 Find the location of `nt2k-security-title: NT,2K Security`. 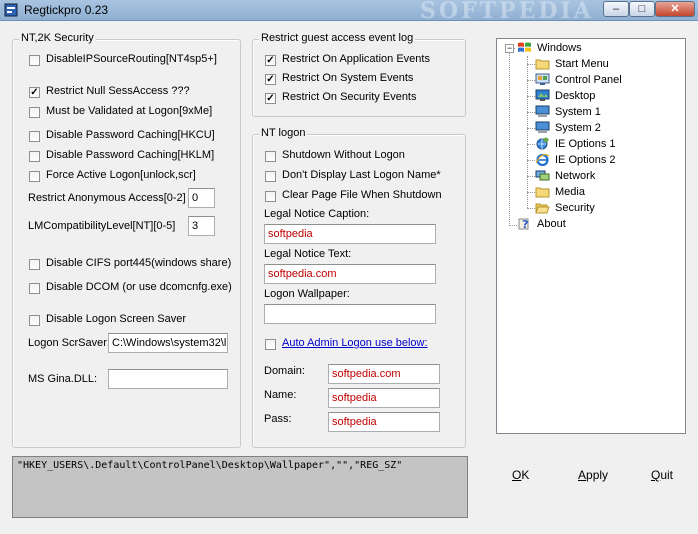

nt2k-security-title: NT,2K Security is located at coordinates (57, 38).